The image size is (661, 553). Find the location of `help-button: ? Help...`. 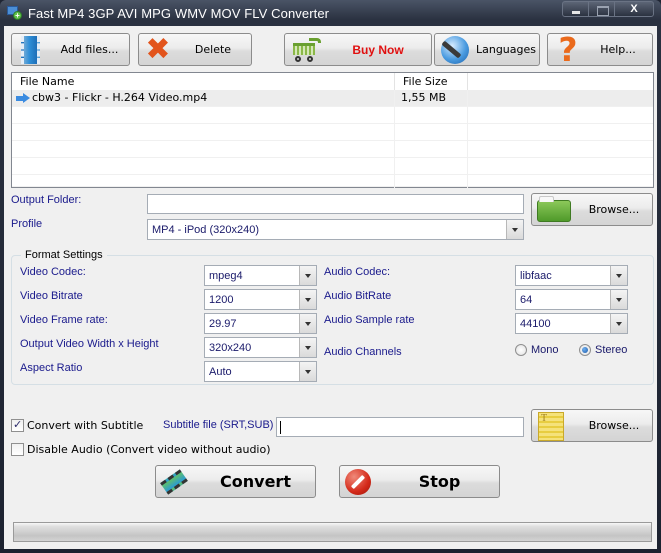

help-button: ? Help... is located at coordinates (600, 49).